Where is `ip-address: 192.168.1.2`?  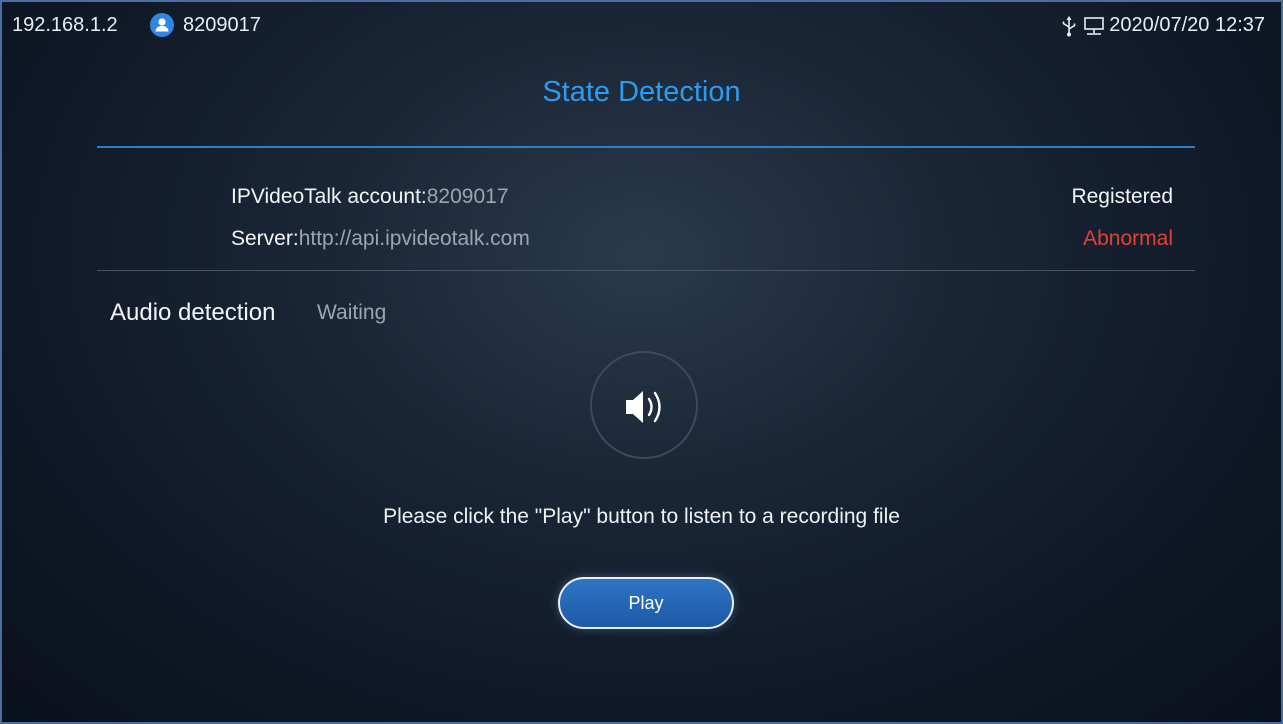
ip-address: 192.168.1.2 is located at coordinates (65, 25).